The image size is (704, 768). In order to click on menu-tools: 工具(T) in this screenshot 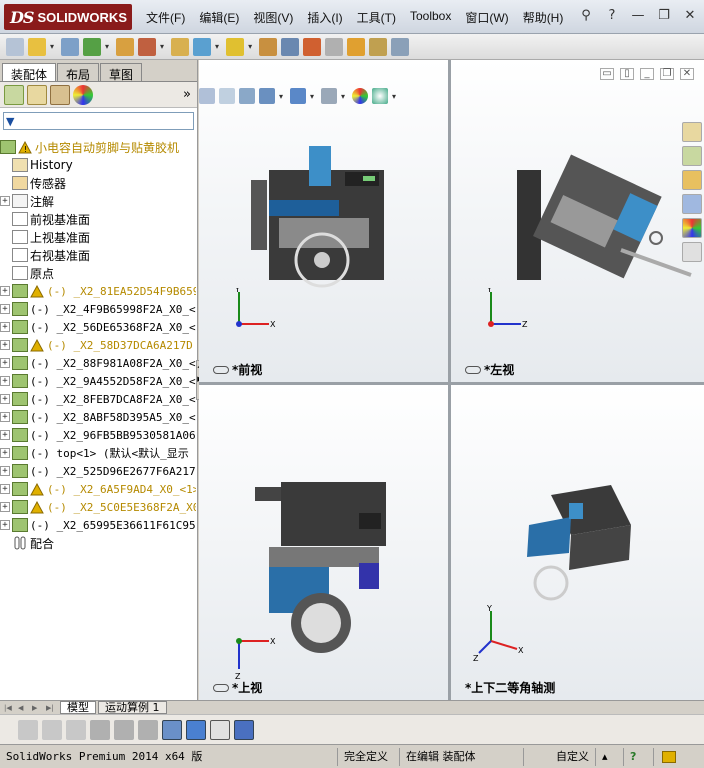, I will do `click(376, 17)`.